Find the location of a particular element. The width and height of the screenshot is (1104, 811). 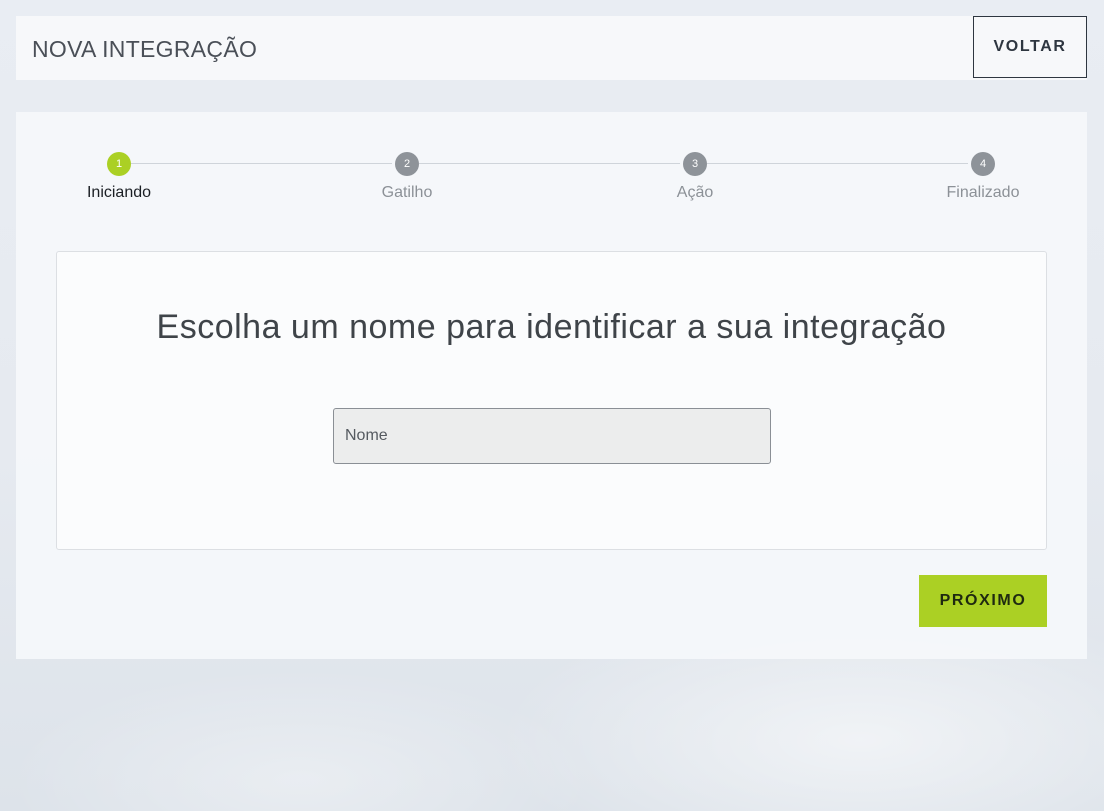

name-input is located at coordinates (552, 436).